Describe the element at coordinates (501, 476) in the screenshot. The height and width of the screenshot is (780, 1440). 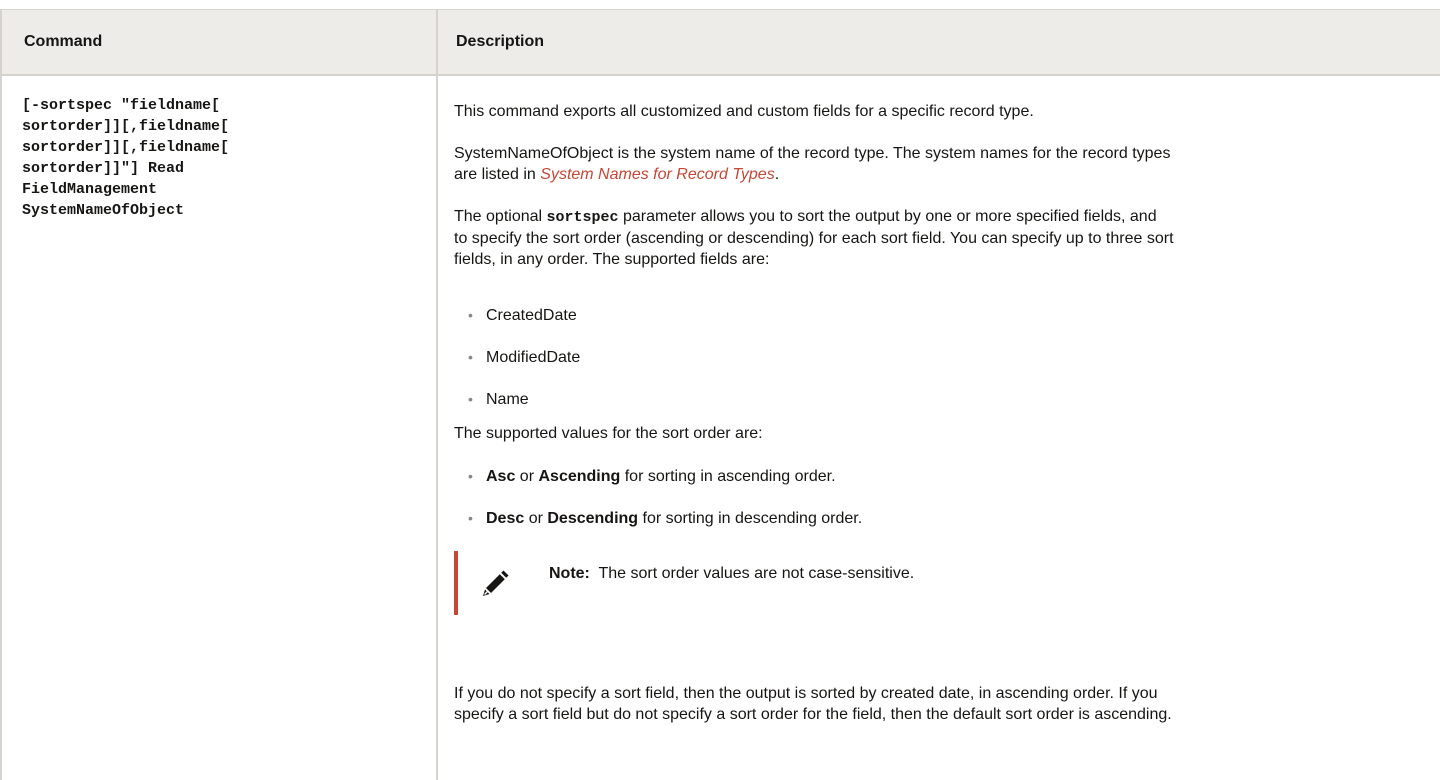
I see `asc-short: Asc` at that location.